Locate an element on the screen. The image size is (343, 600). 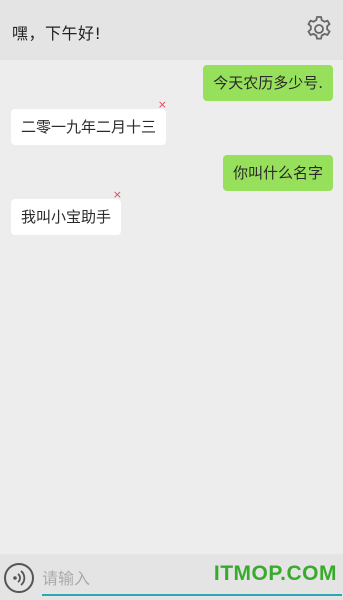
message-text: 今天农历多少号. is located at coordinates (268, 83).